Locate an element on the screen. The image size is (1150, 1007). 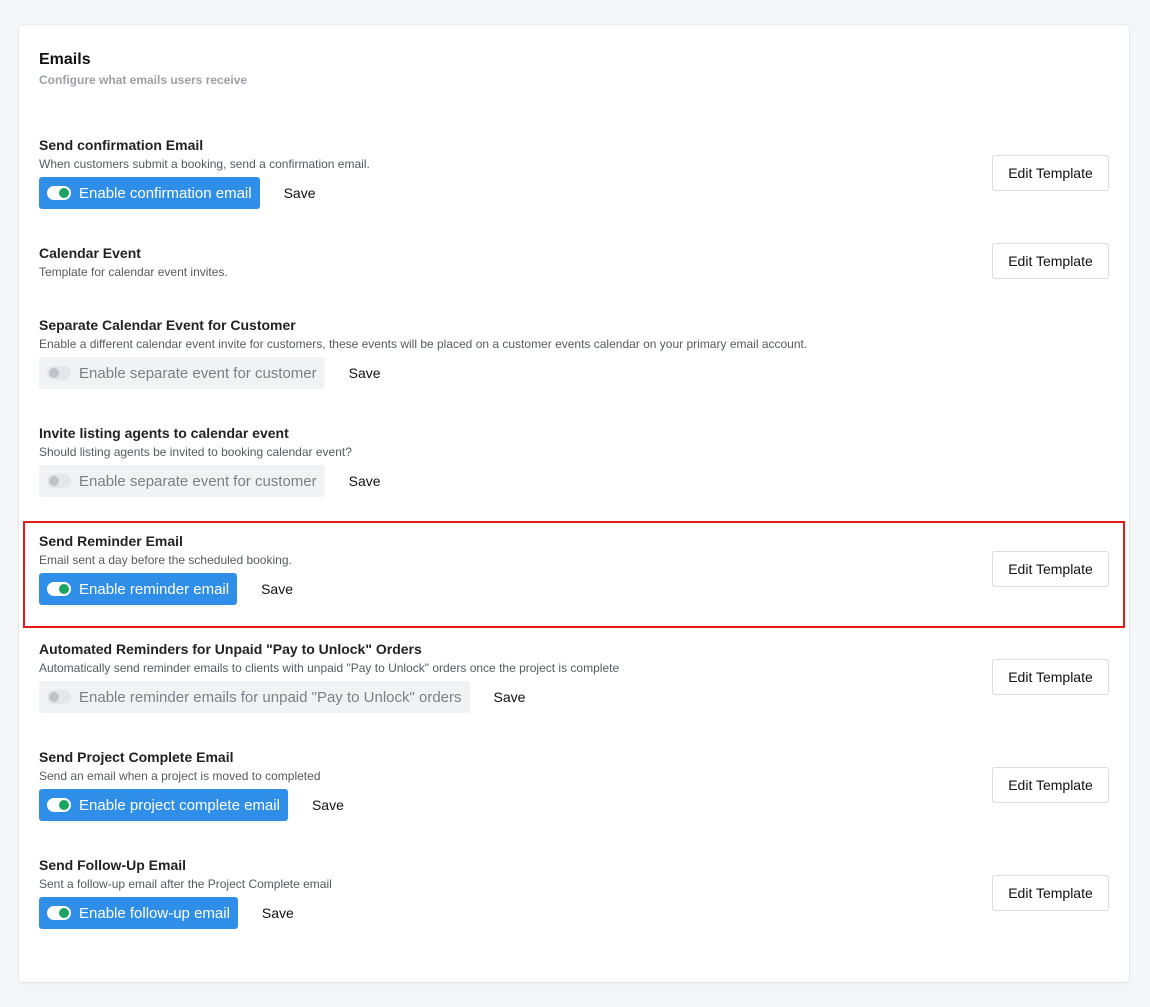
section-controls: Enable project complete email Save is located at coordinates (191, 805).